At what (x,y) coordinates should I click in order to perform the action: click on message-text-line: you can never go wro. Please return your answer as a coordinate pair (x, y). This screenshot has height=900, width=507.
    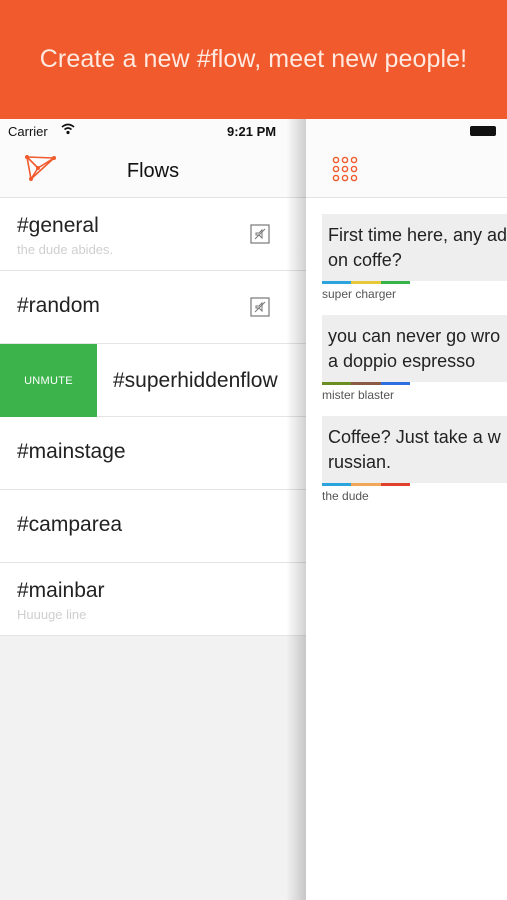
    Looking at the image, I should click on (414, 336).